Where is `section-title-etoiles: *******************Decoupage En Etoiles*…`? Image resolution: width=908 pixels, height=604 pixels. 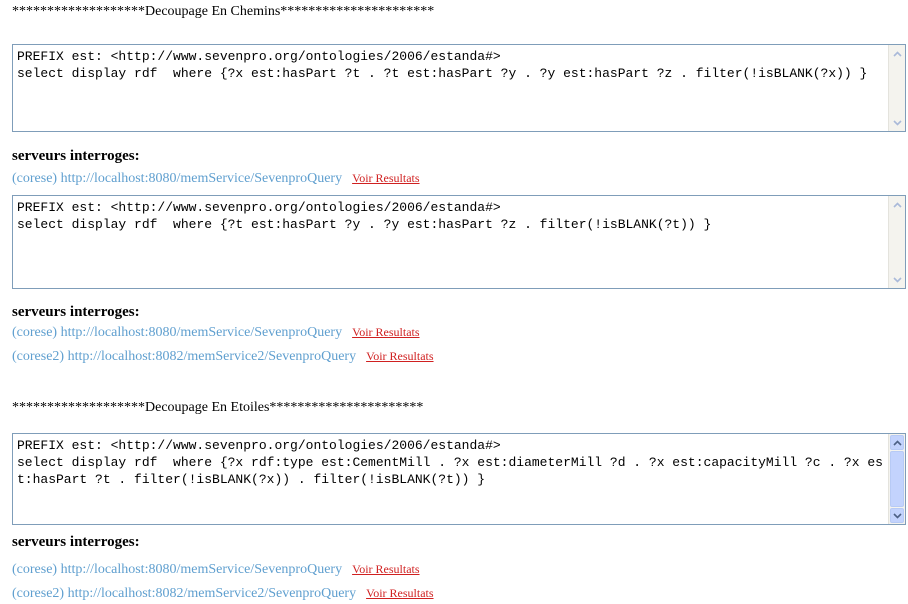 section-title-etoiles: *******************Decoupage En Etoiles*… is located at coordinates (218, 407).